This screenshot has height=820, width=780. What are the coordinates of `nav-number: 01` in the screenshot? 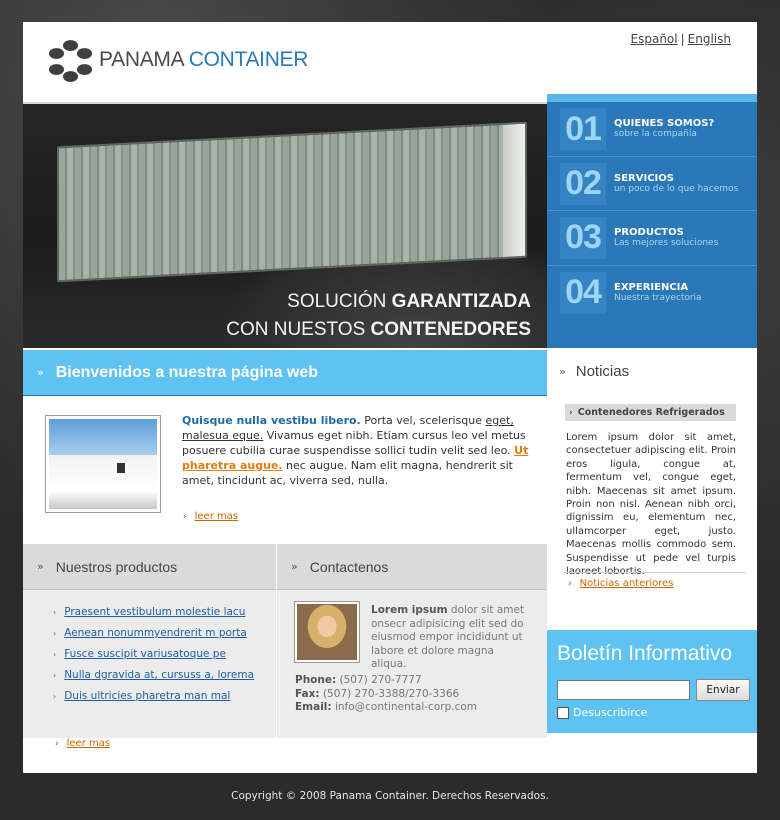 It's located at (583, 129).